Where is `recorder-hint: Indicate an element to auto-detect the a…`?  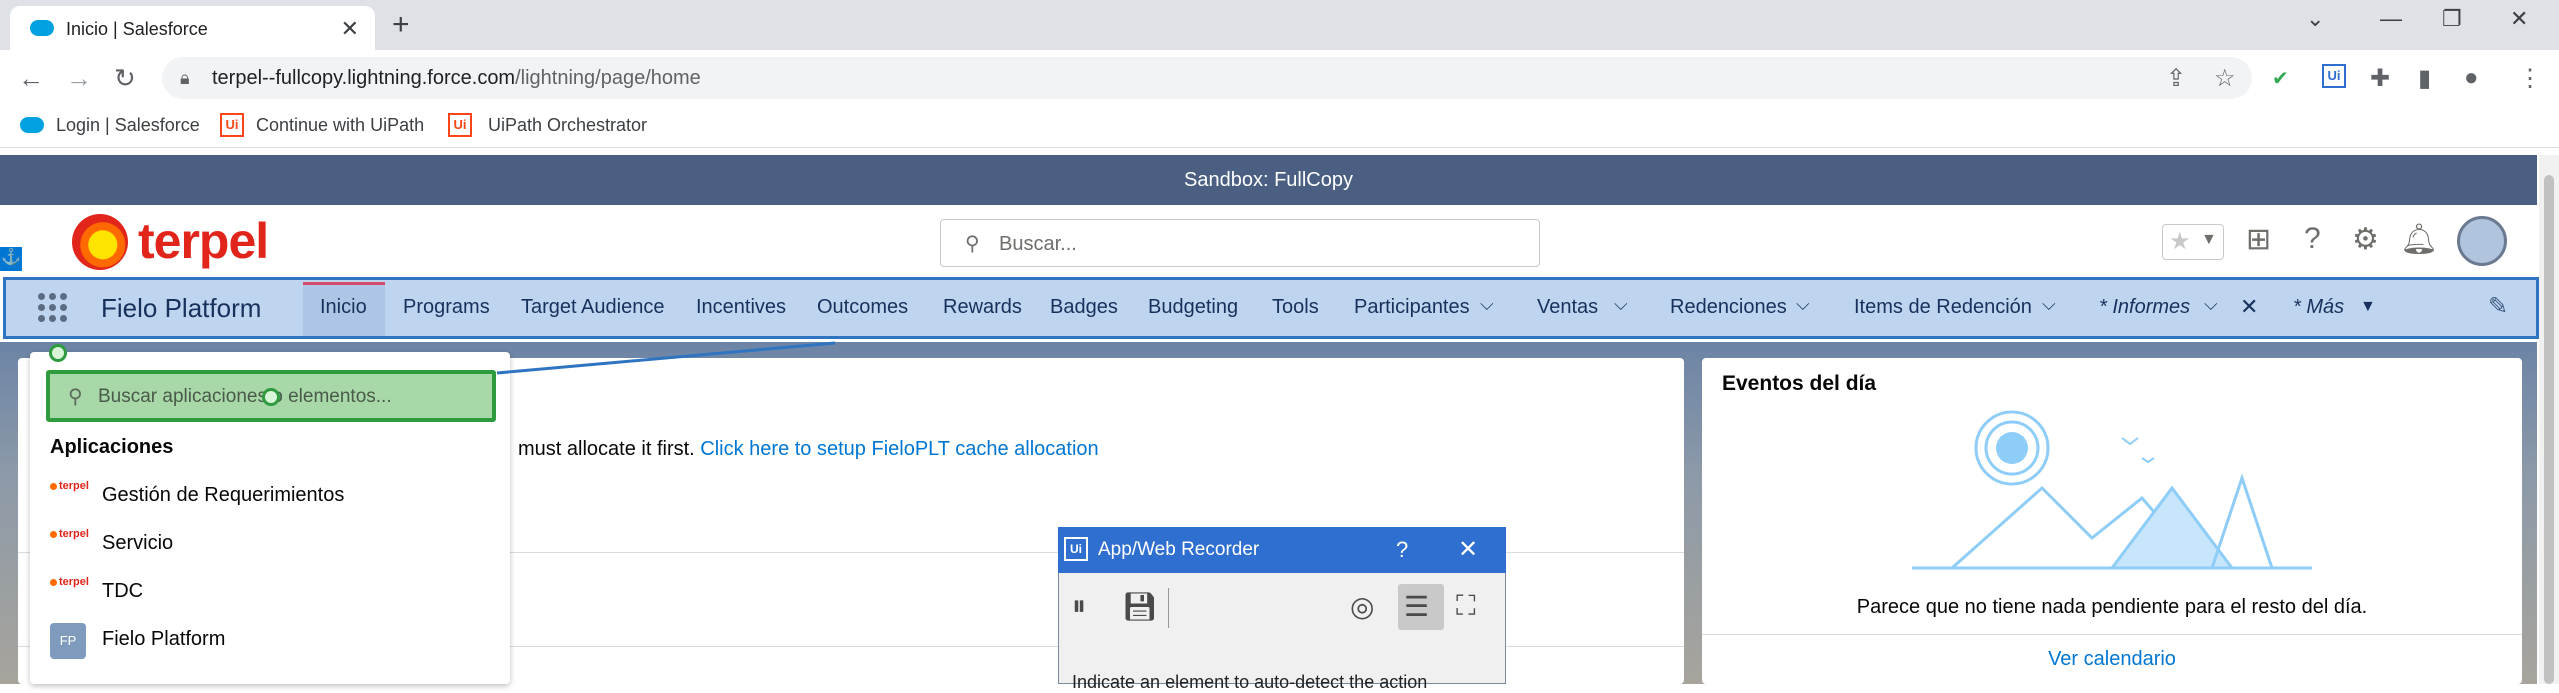
recorder-hint: Indicate an element to auto-detect the a… is located at coordinates (1250, 682).